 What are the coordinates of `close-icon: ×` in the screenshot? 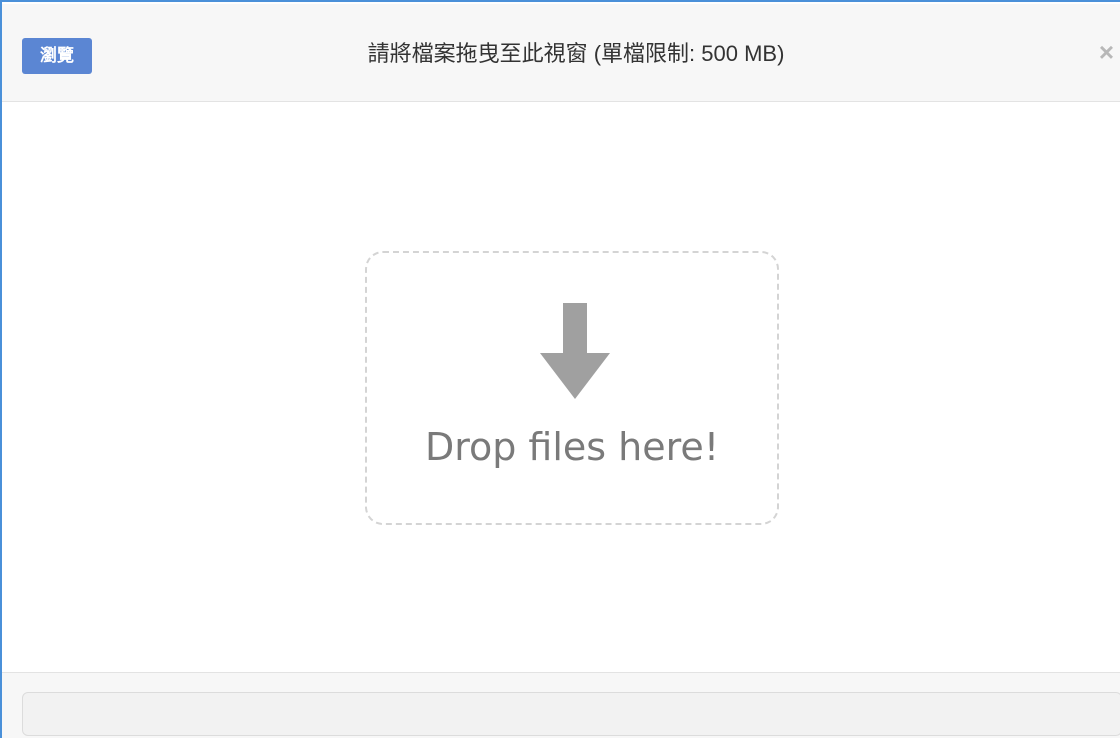 It's located at (1106, 52).